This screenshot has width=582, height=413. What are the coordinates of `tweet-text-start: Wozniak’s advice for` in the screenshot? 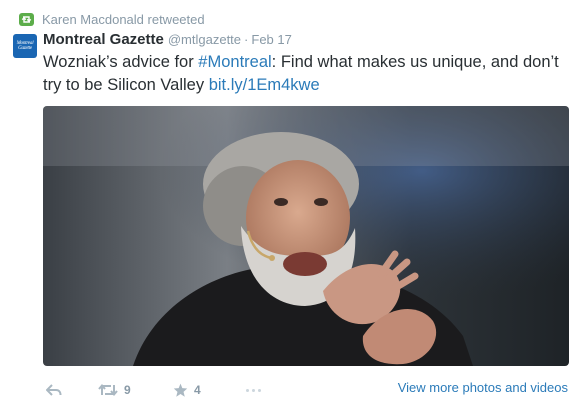 It's located at (121, 62).